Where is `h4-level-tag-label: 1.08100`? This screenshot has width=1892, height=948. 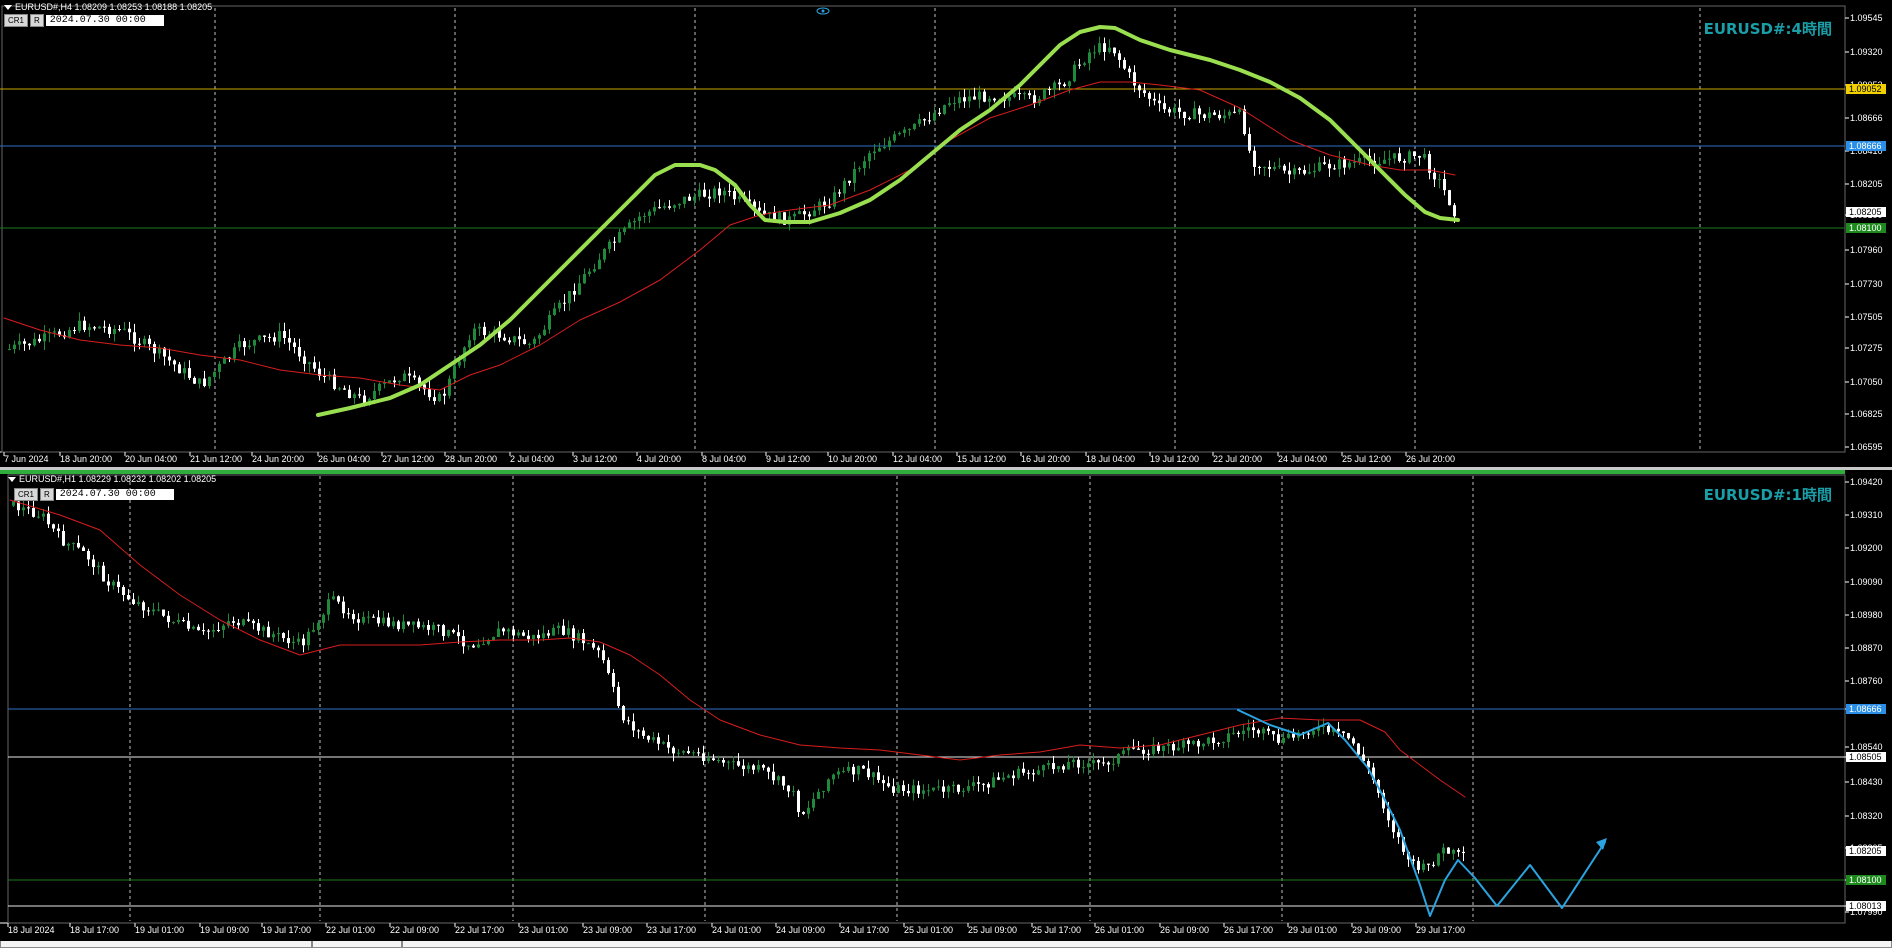 h4-level-tag-label: 1.08100 is located at coordinates (1865, 228).